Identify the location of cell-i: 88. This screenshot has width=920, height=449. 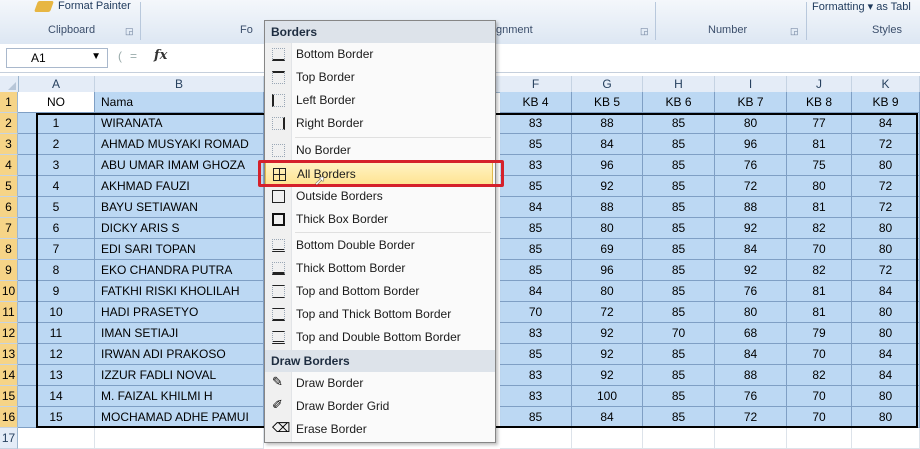
(751, 207).